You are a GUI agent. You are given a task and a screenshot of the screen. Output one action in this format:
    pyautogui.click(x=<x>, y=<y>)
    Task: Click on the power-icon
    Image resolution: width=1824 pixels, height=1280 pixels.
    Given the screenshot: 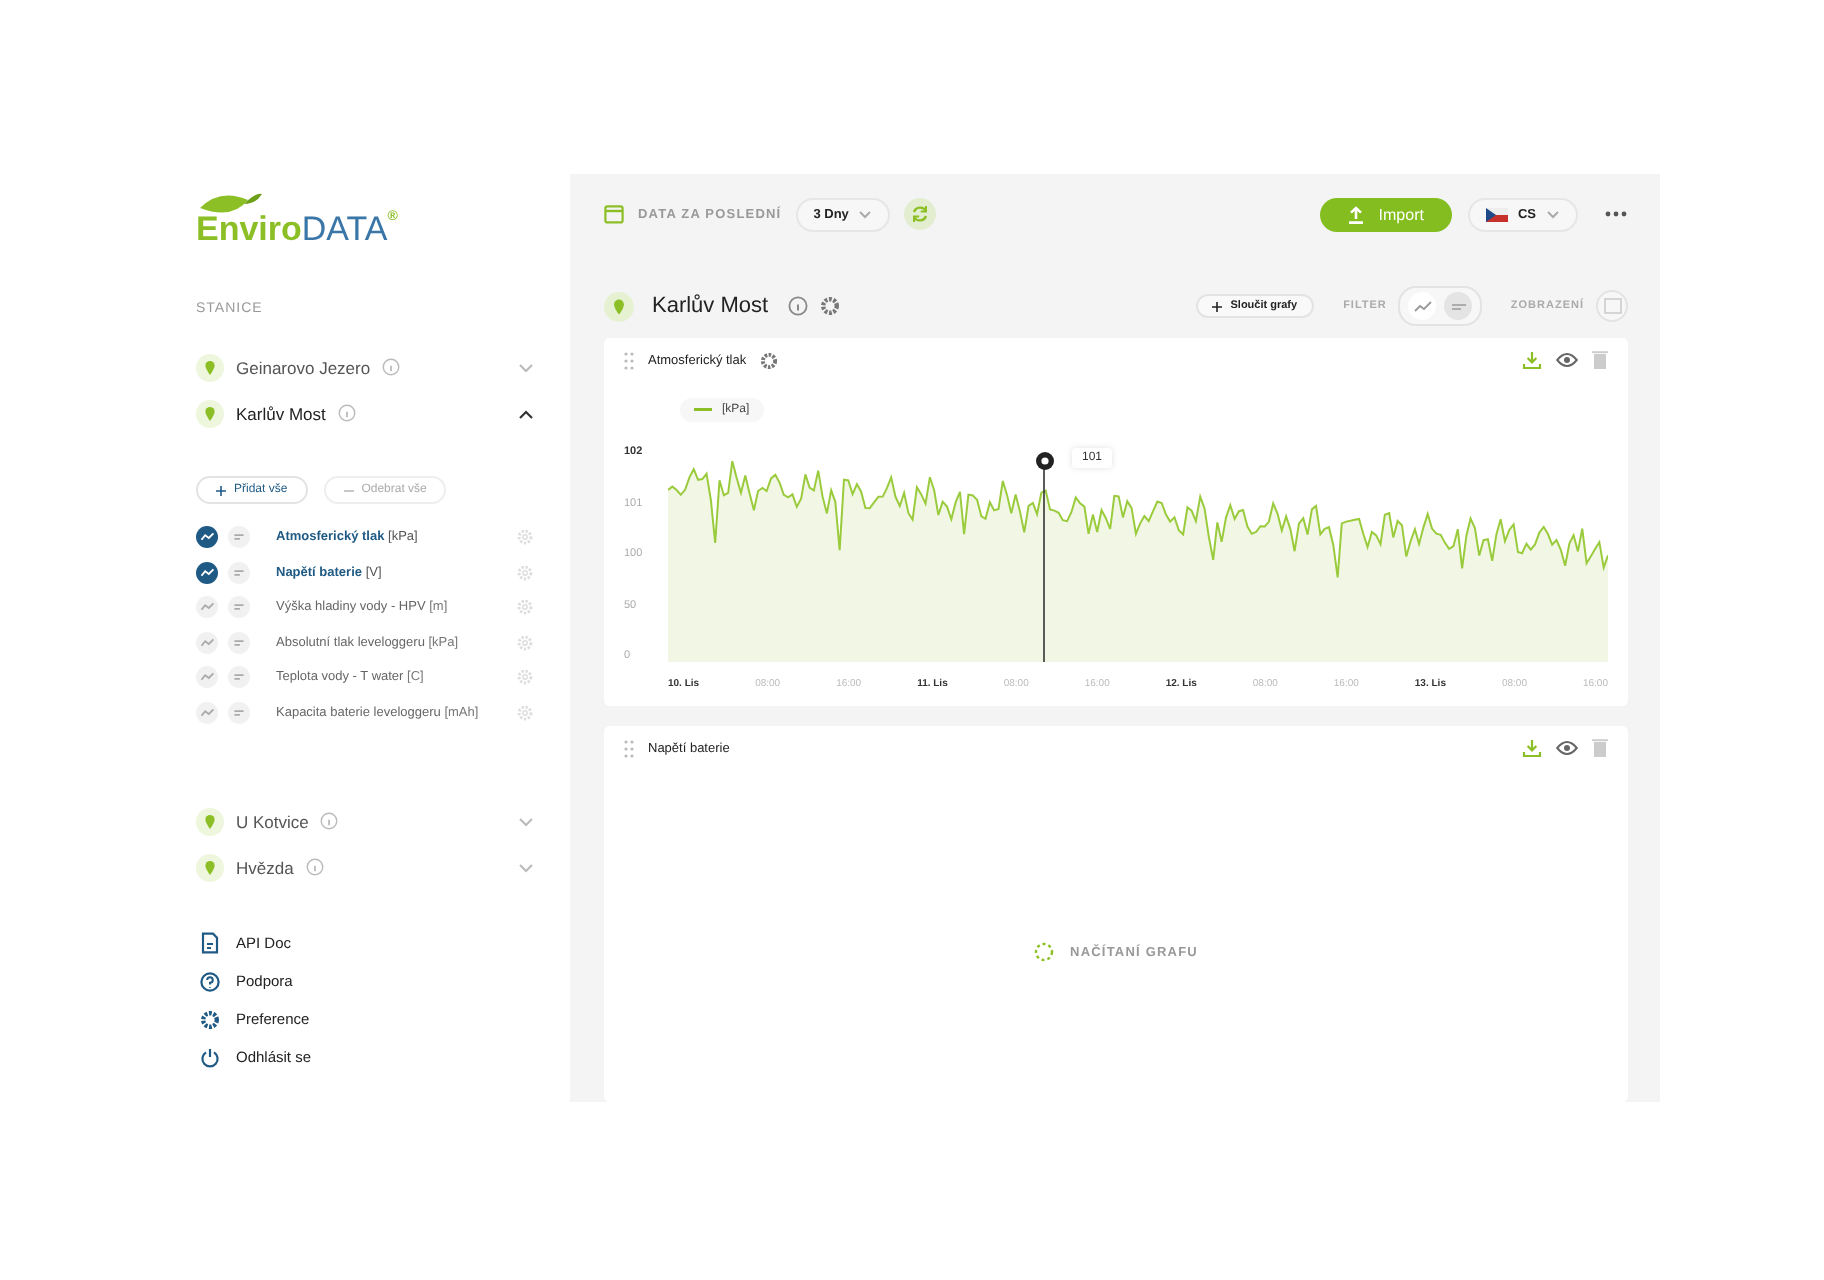 What is the action you would take?
    pyautogui.click(x=210, y=1057)
    